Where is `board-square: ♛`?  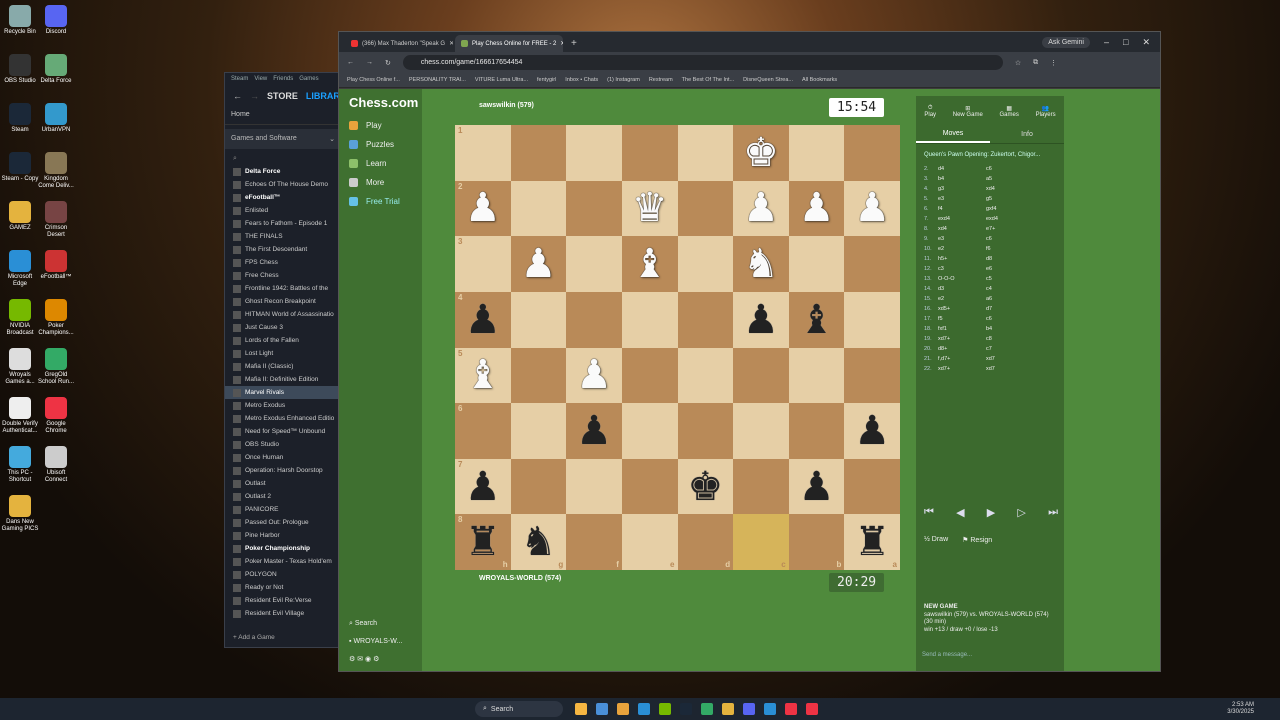 board-square: ♛ is located at coordinates (649, 208).